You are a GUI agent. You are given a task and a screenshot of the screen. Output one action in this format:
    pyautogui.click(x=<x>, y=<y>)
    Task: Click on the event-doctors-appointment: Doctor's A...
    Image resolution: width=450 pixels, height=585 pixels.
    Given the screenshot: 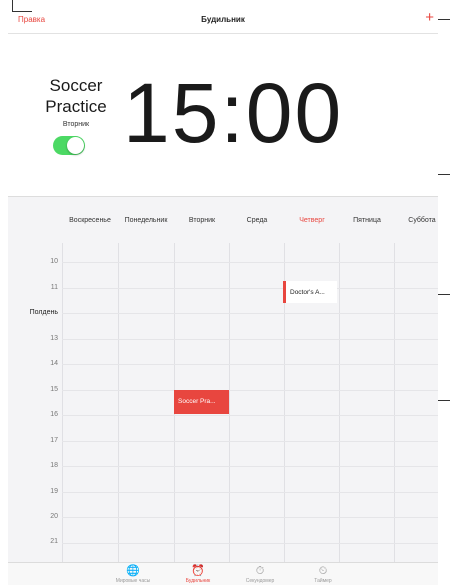 What is the action you would take?
    pyautogui.click(x=310, y=292)
    